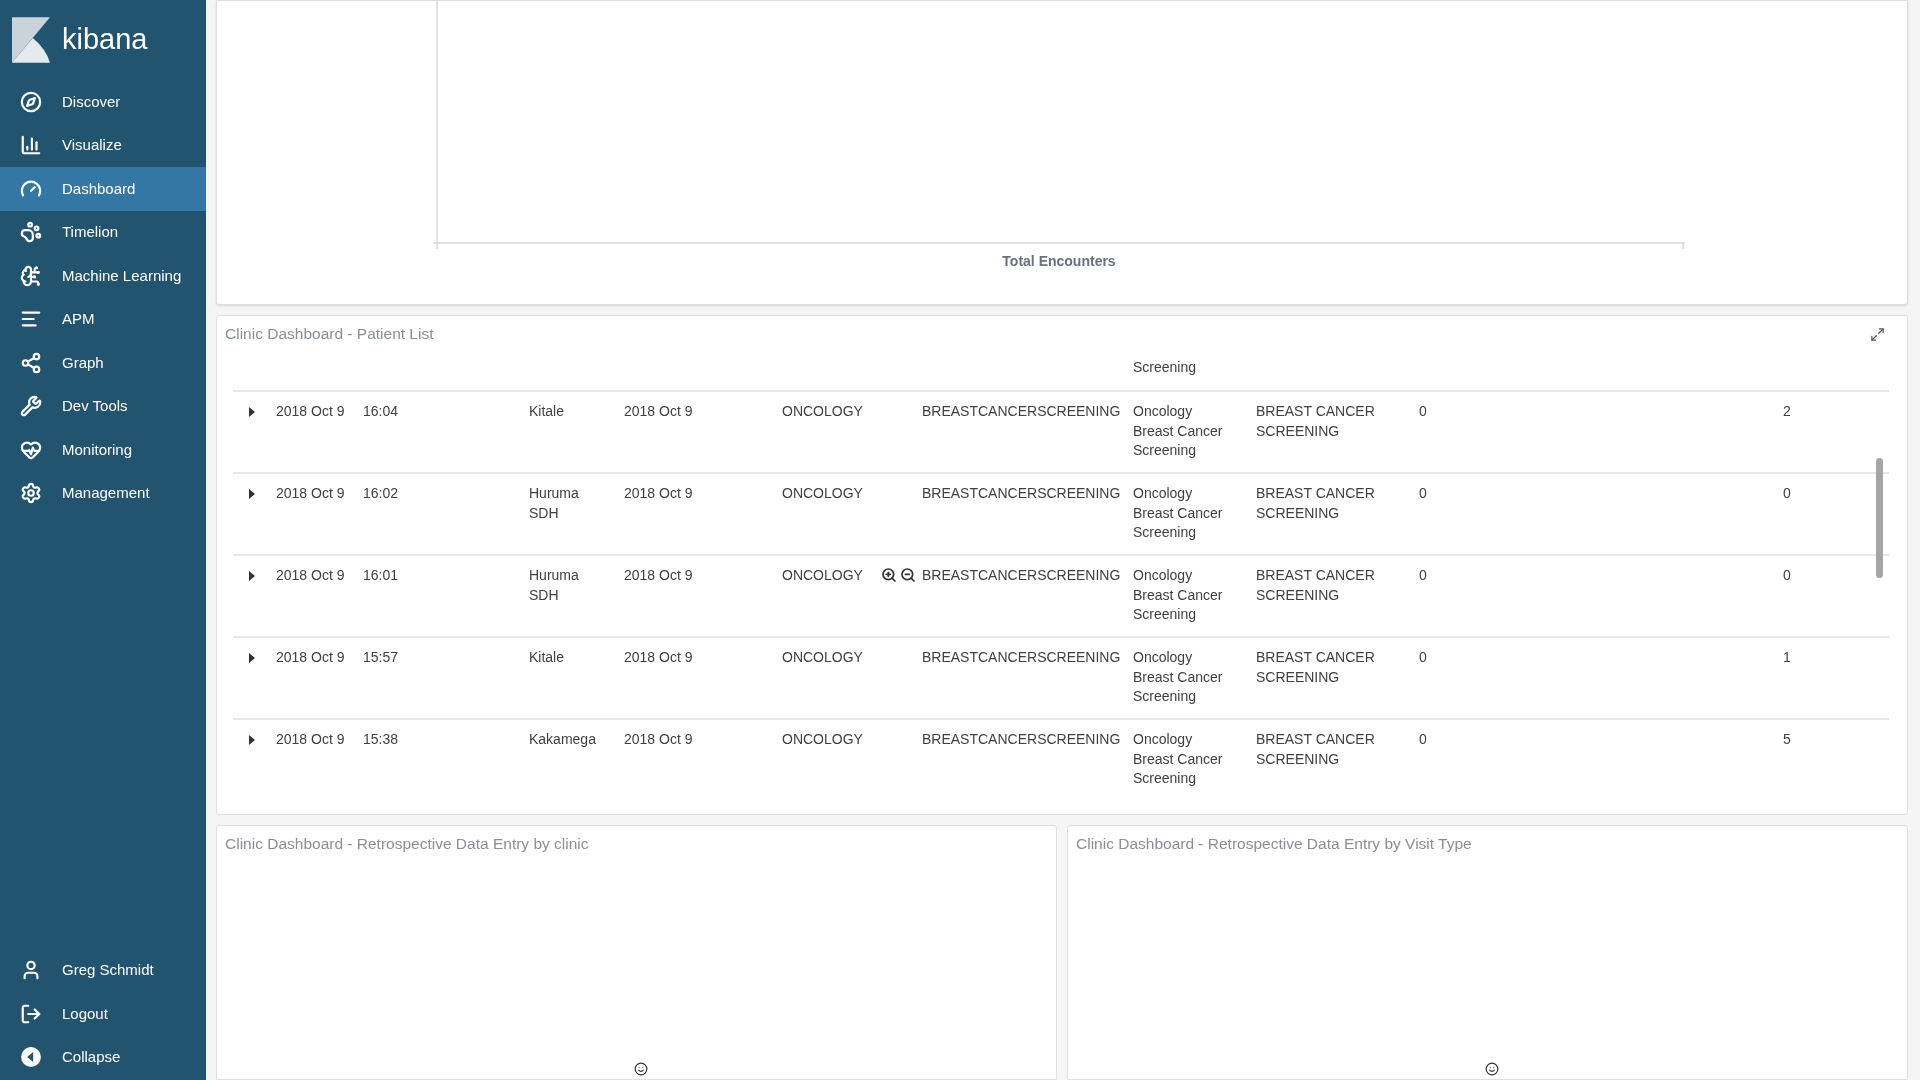 The image size is (1920, 1080). What do you see at coordinates (103, 319) in the screenshot?
I see `nav-item: APM` at bounding box center [103, 319].